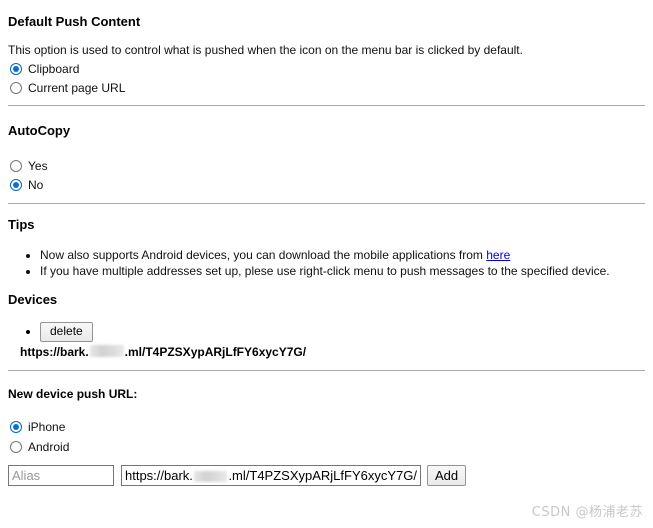 The image size is (653, 528). Describe the element at coordinates (326, 427) in the screenshot. I see `radio-option-iphone: iPhone` at that location.